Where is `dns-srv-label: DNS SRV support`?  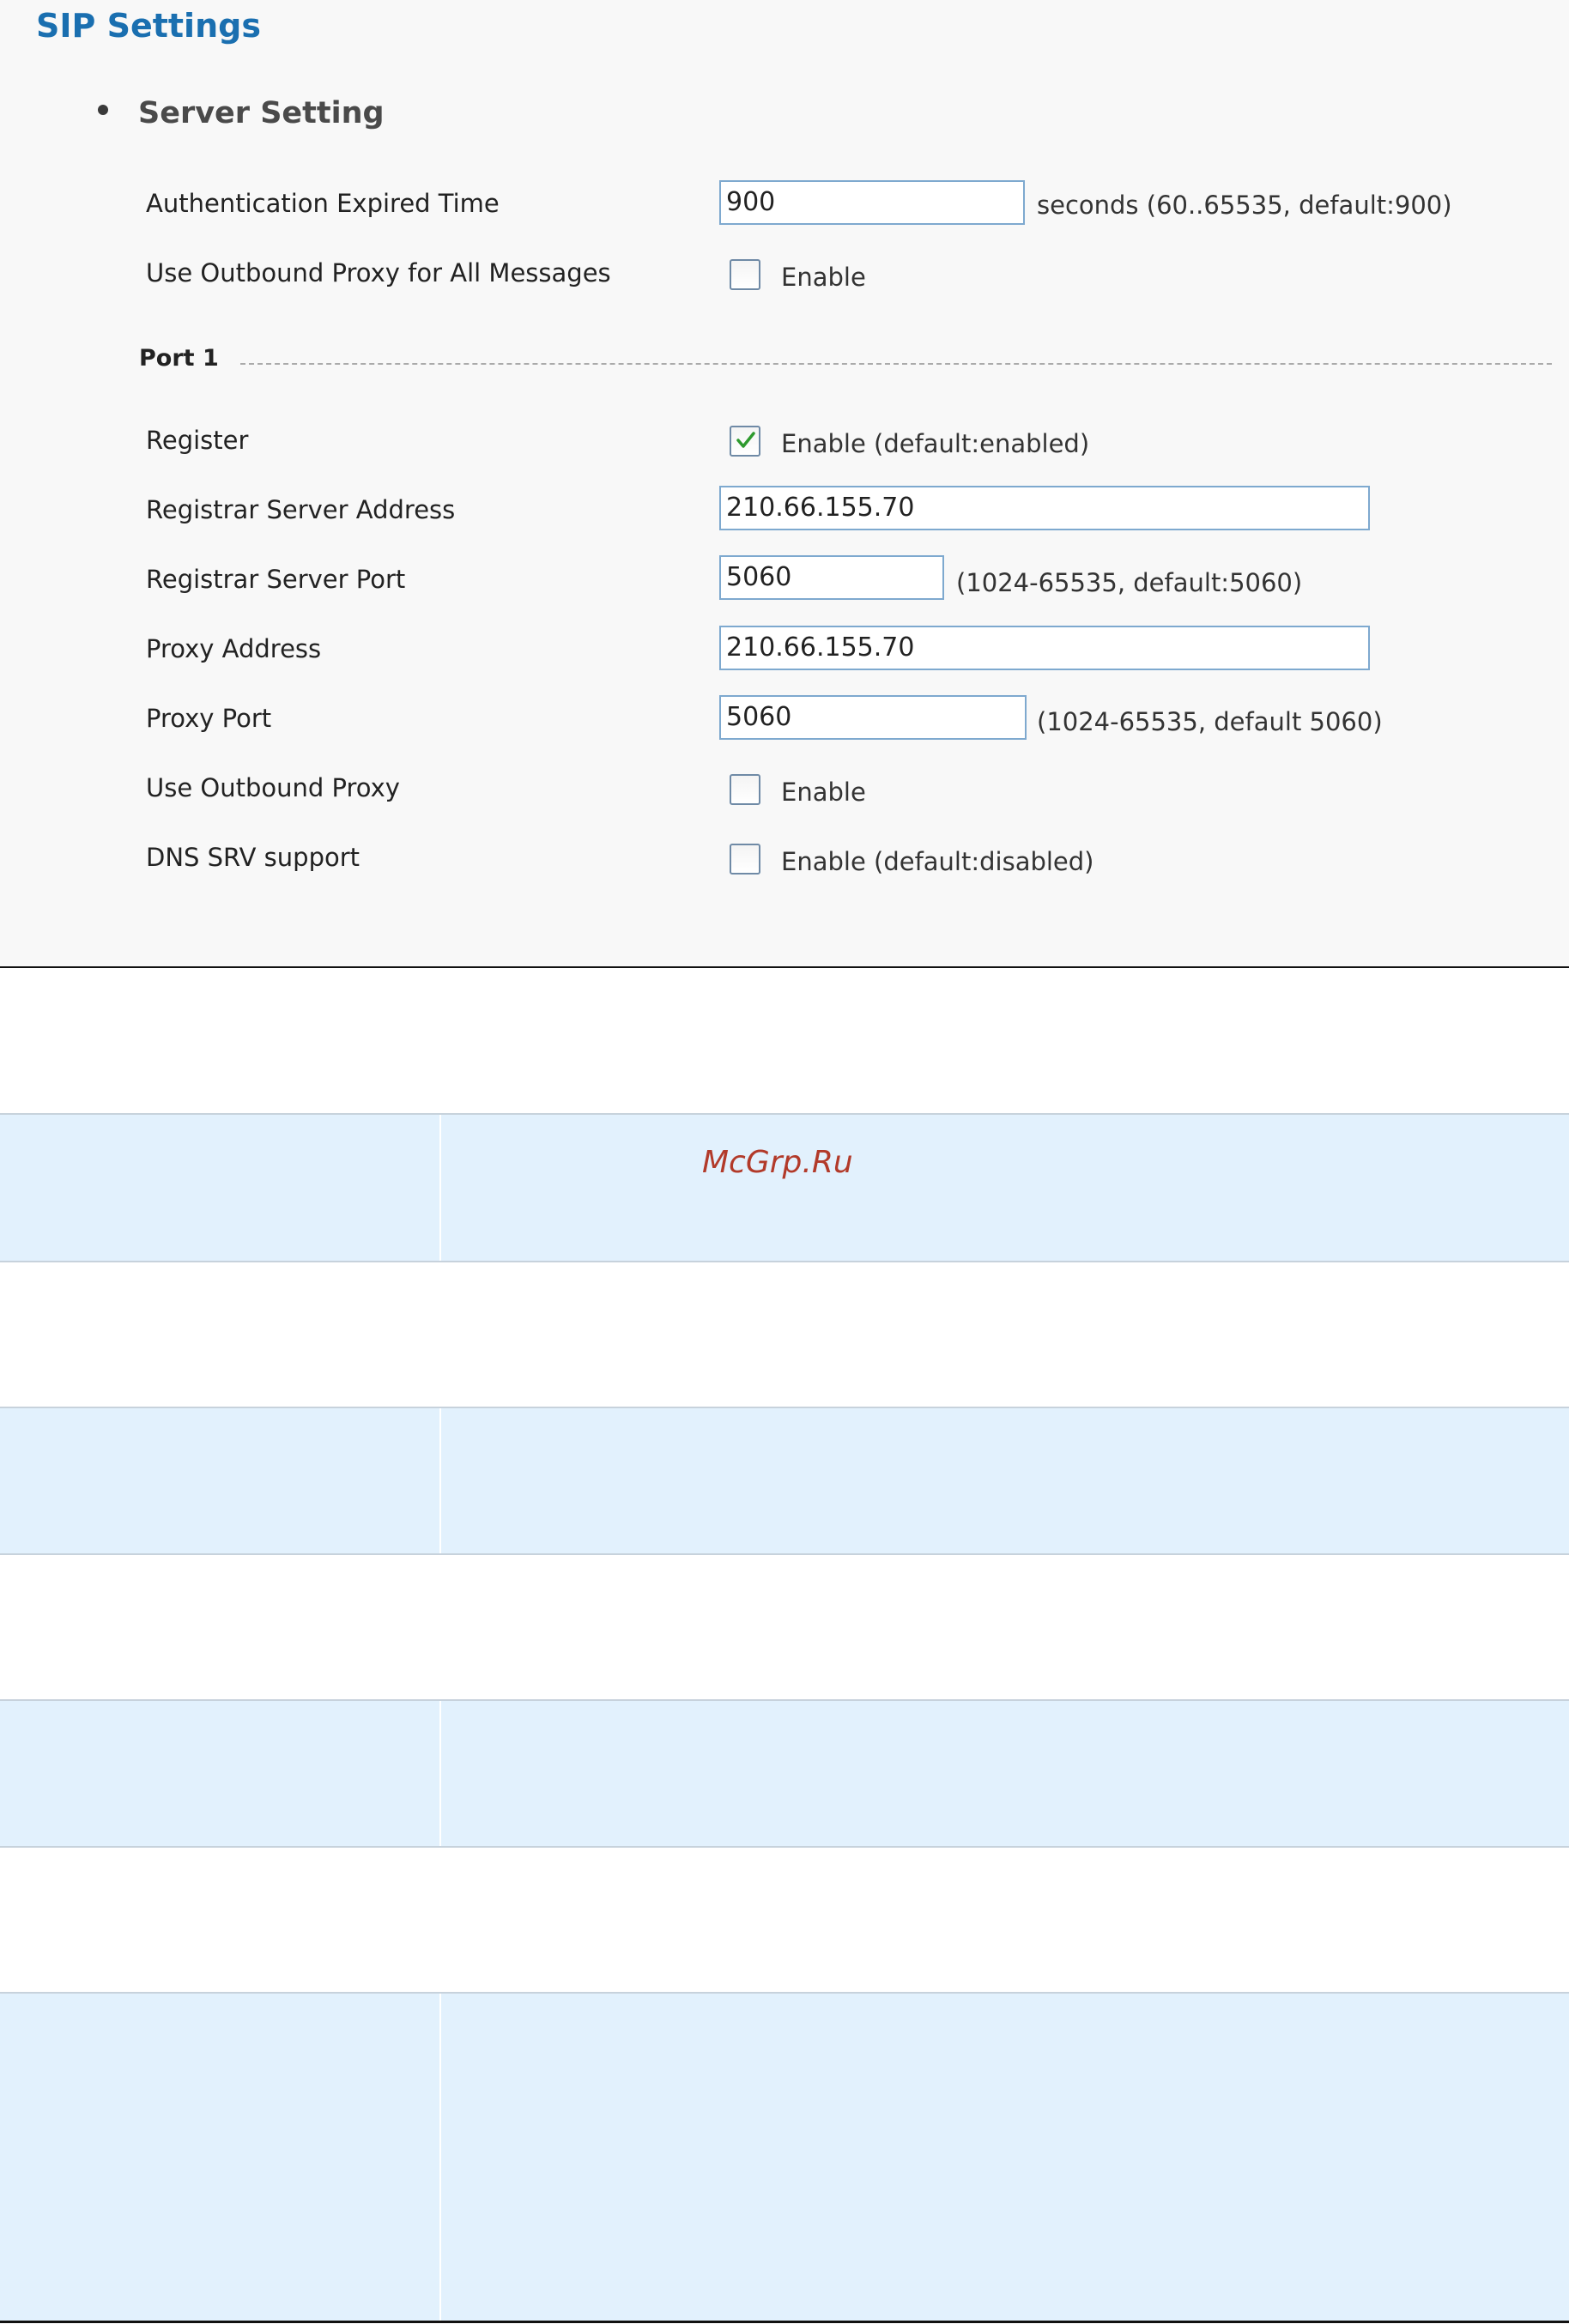 dns-srv-label: DNS SRV support is located at coordinates (253, 857).